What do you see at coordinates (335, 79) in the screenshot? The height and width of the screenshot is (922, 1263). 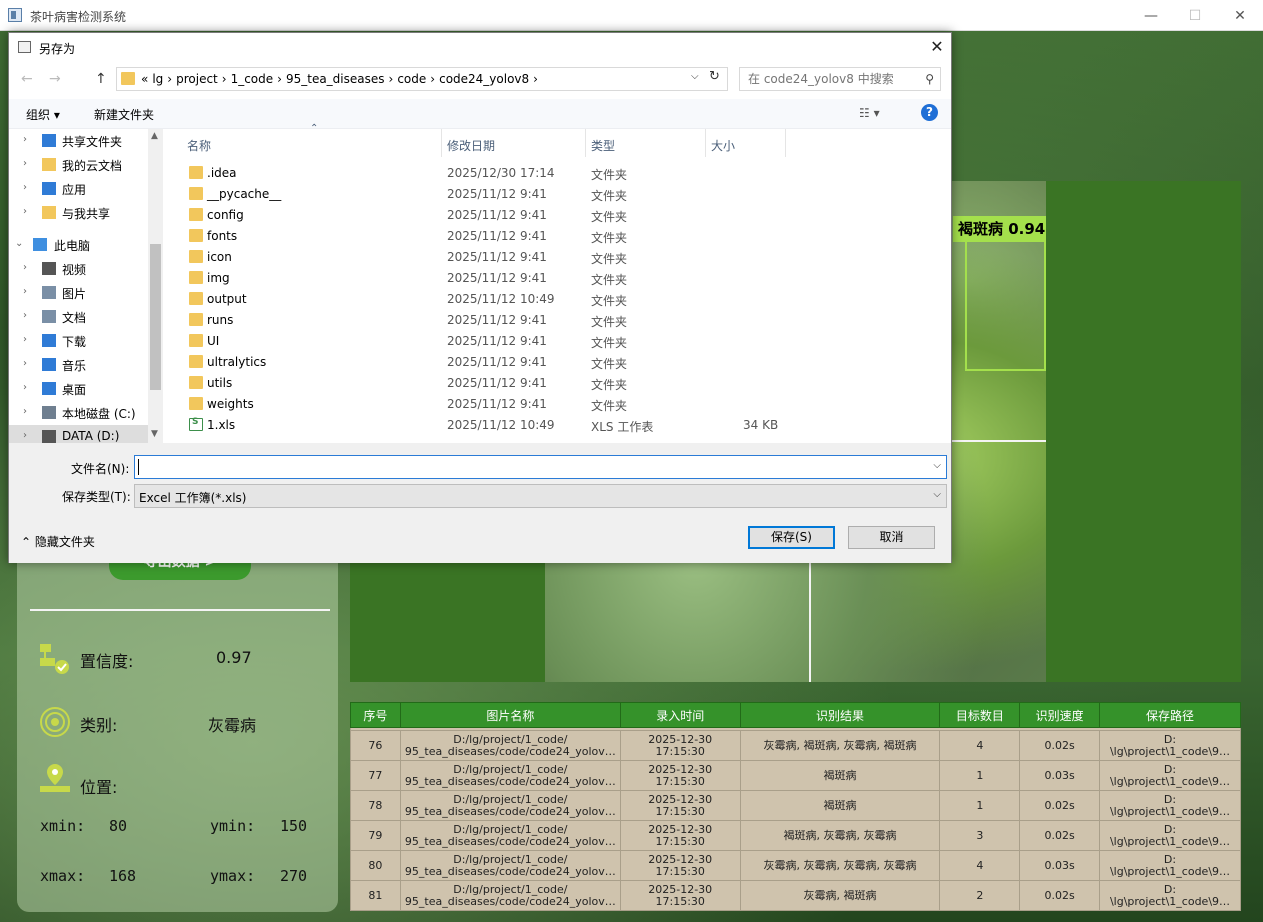 I see `breadcrumb-item: 95_tea_diseases` at bounding box center [335, 79].